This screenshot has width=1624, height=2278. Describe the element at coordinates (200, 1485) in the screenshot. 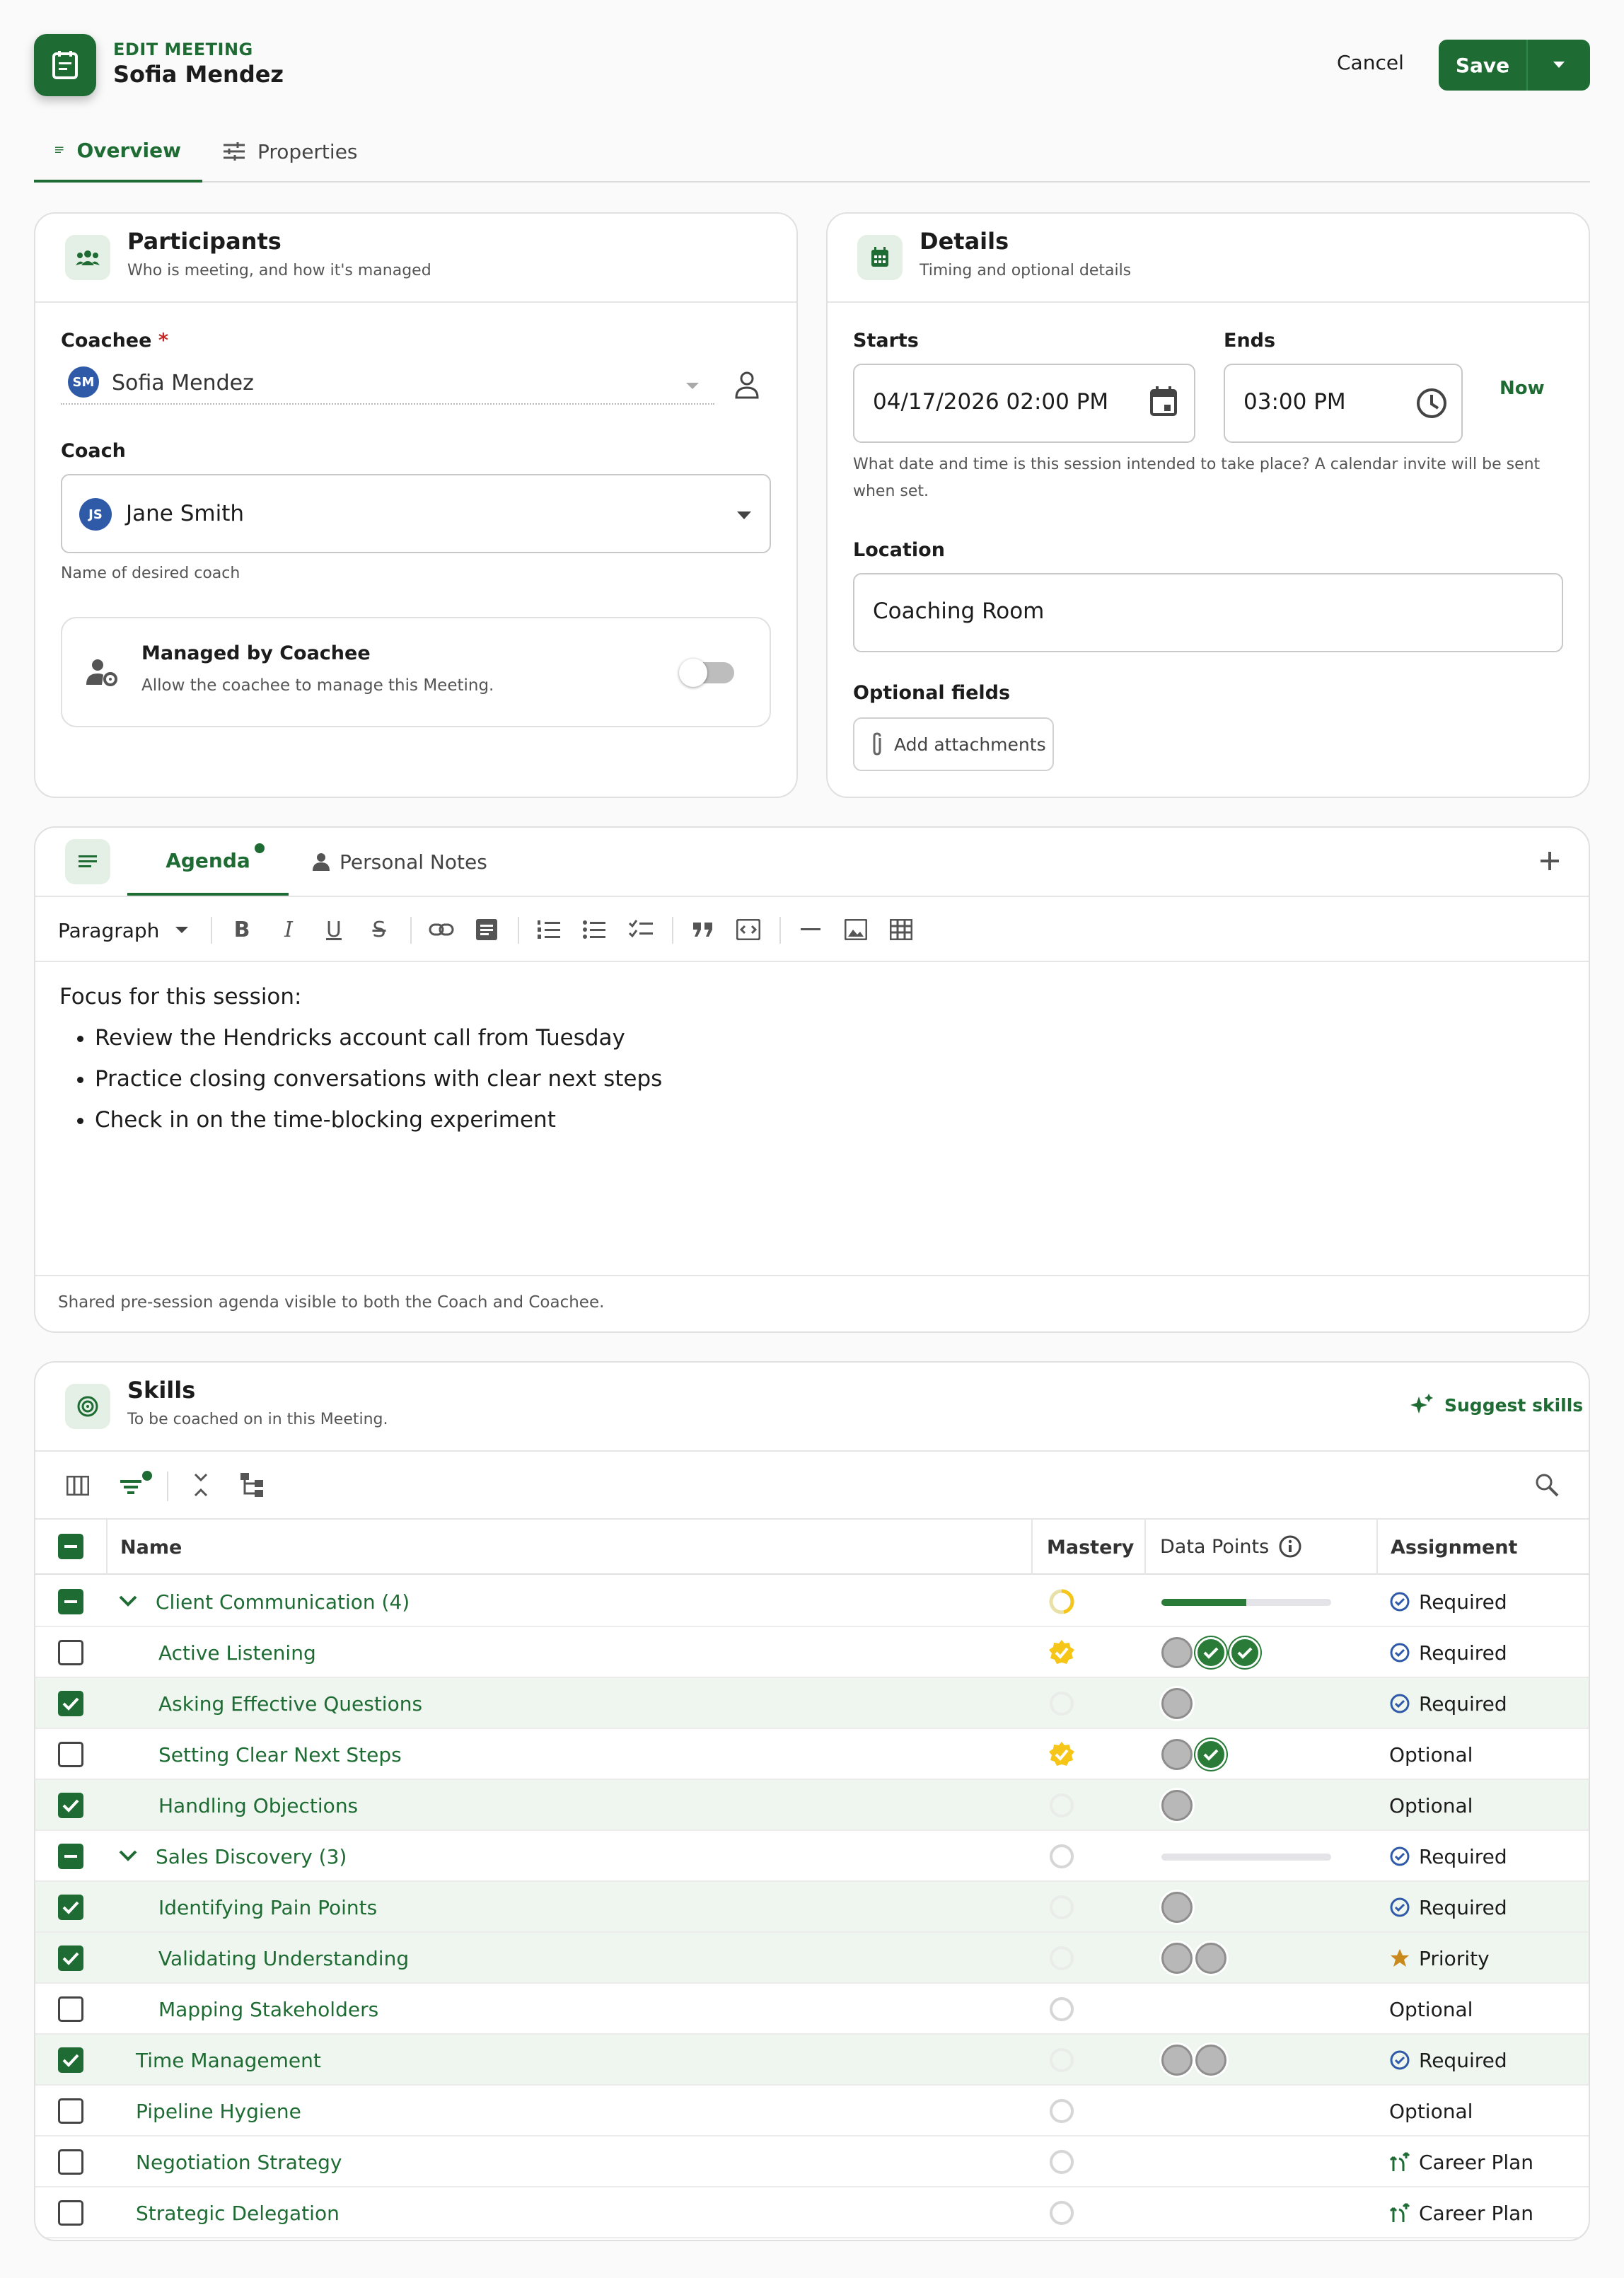

I see `collapse-all-icon` at that location.